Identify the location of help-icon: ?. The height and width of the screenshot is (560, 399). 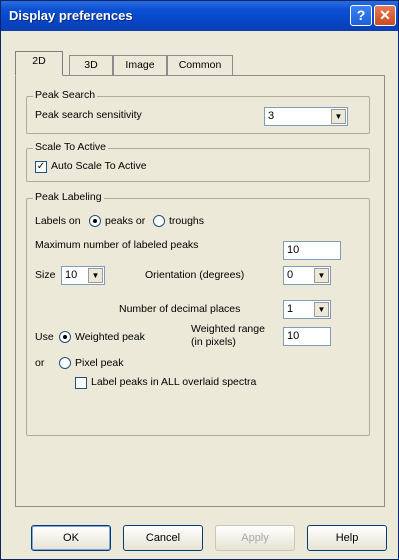
(361, 15).